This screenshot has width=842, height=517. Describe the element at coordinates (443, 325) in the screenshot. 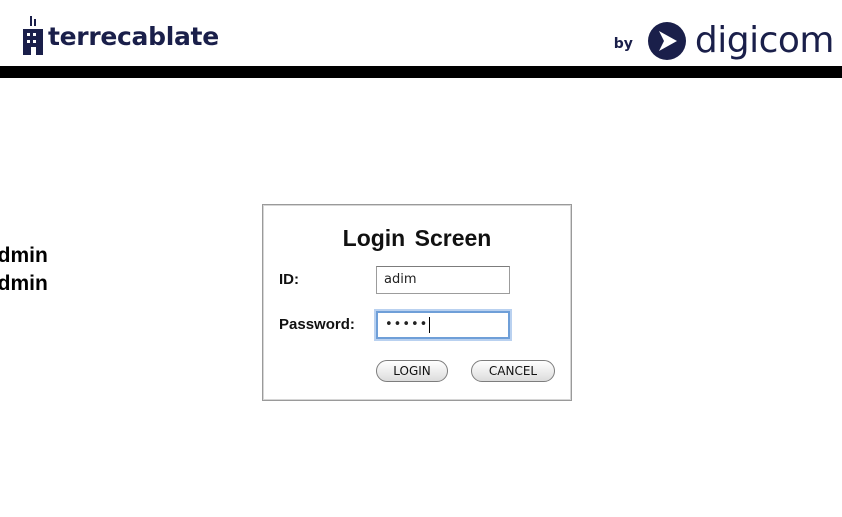

I see `password-input: •••••` at that location.